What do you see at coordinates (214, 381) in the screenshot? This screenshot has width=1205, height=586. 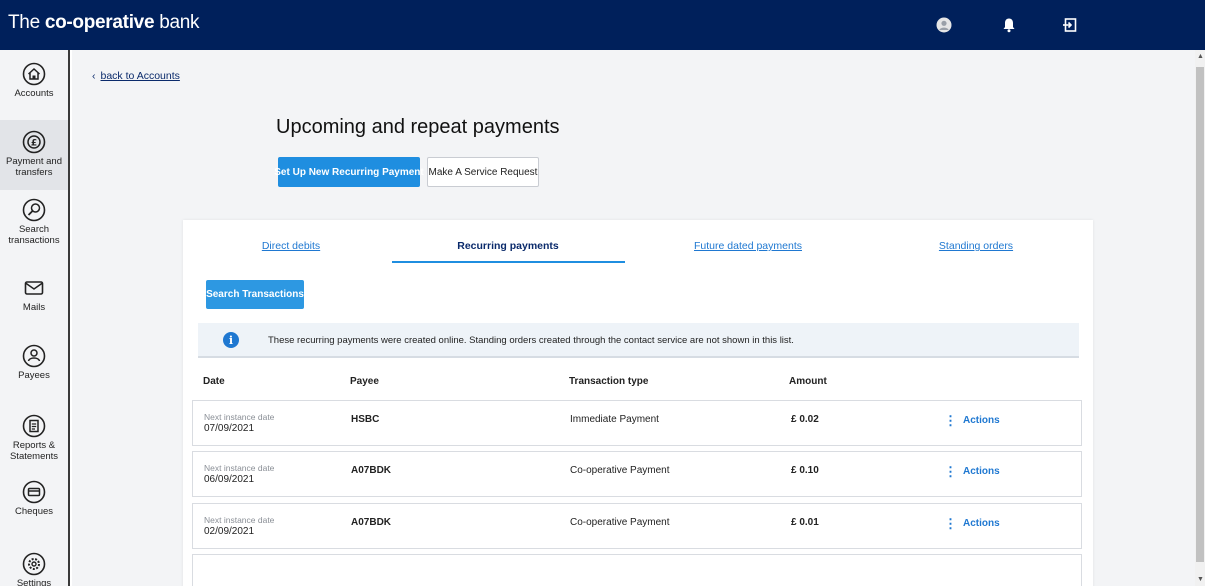 I see `column-header-date: Date` at bounding box center [214, 381].